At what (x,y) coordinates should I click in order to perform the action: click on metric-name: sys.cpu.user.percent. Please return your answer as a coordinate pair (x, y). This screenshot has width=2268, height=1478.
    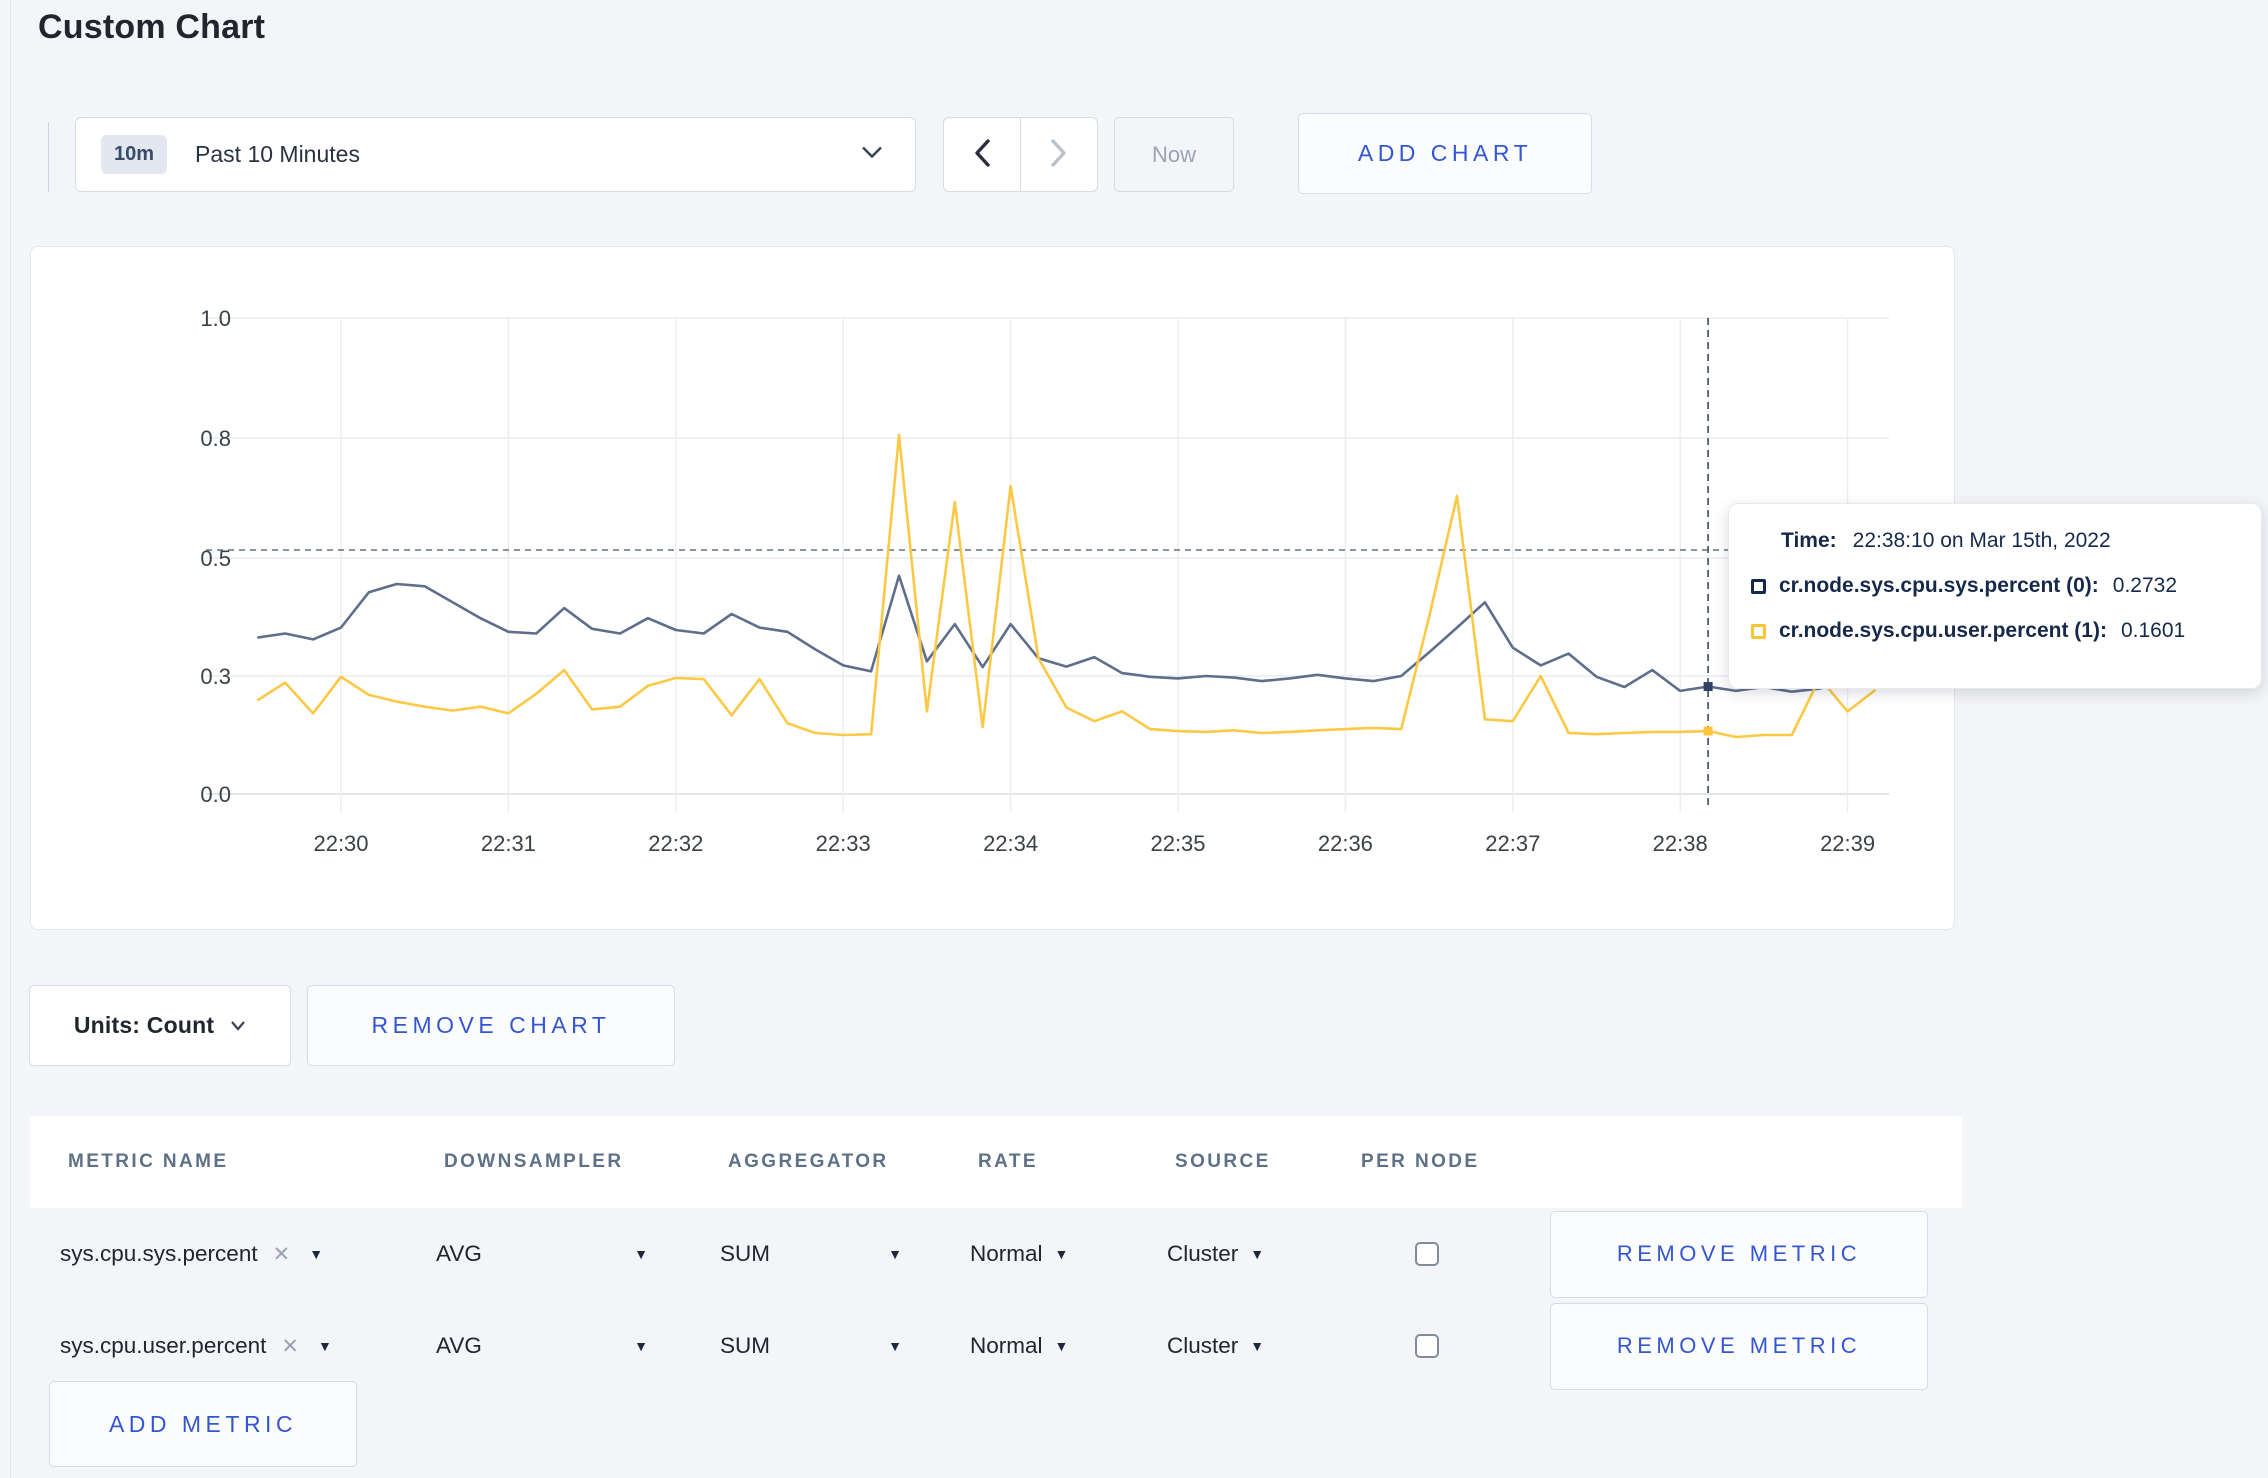
    Looking at the image, I should click on (163, 1345).